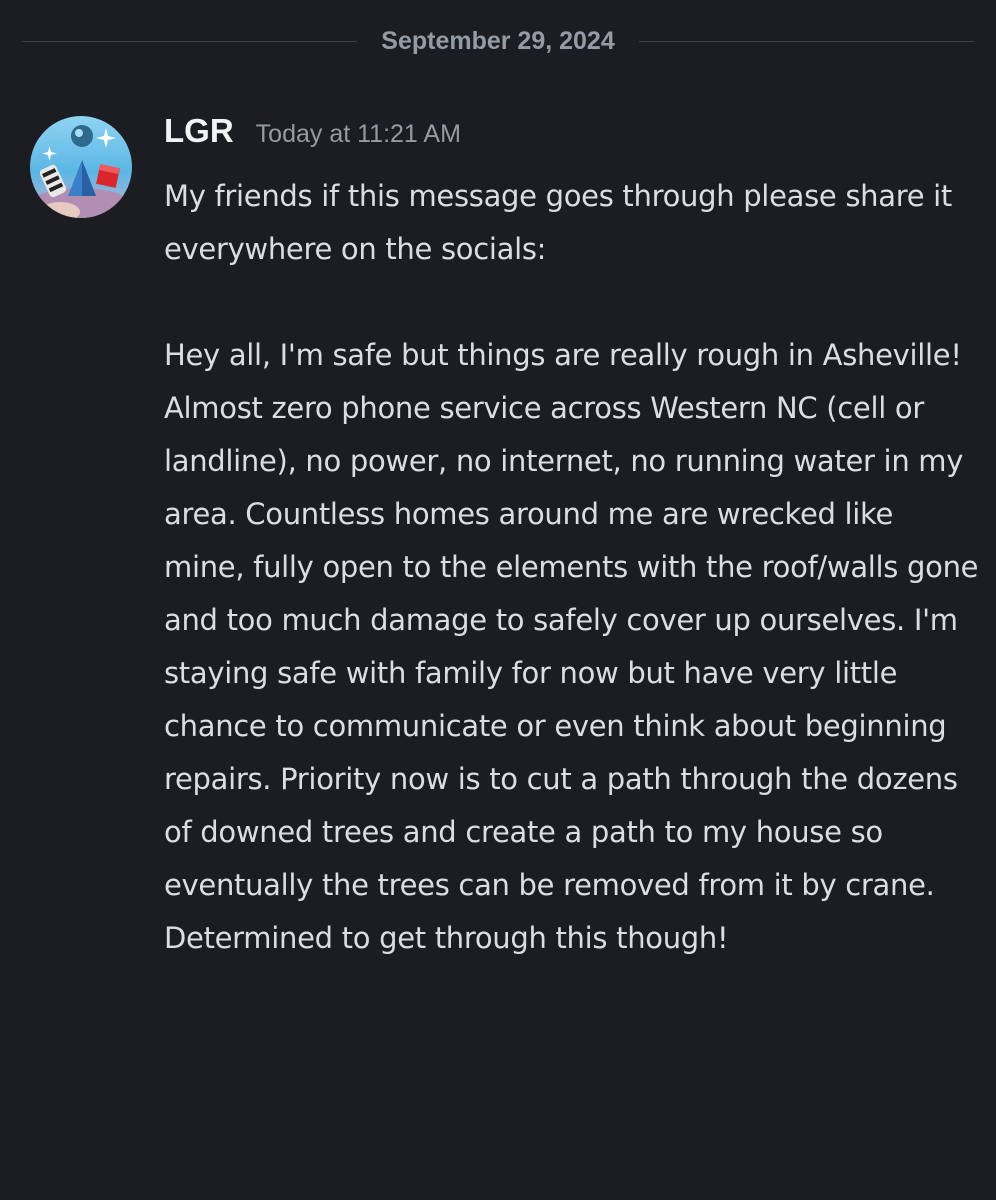  What do you see at coordinates (806, 41) in the screenshot?
I see `divider-line-right` at bounding box center [806, 41].